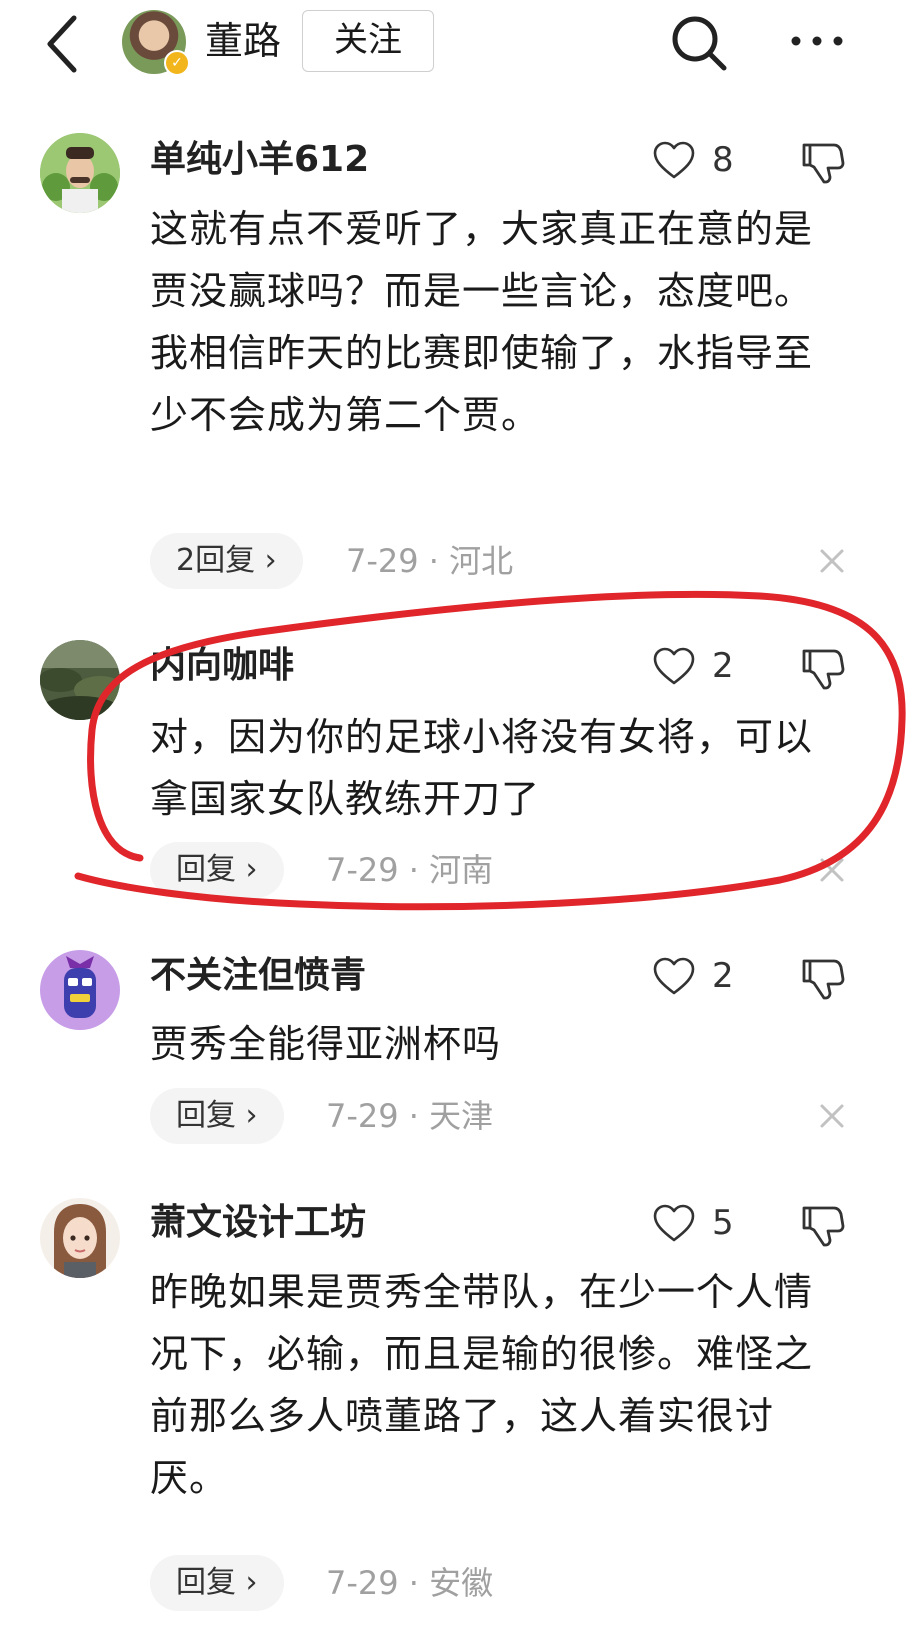  I want to click on more-options-button, so click(817, 41).